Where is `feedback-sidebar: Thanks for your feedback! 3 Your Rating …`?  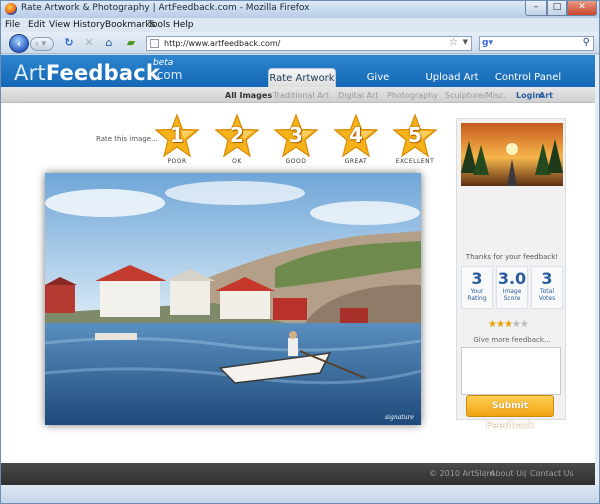 feedback-sidebar: Thanks for your feedback! 3 Your Rating … is located at coordinates (511, 269).